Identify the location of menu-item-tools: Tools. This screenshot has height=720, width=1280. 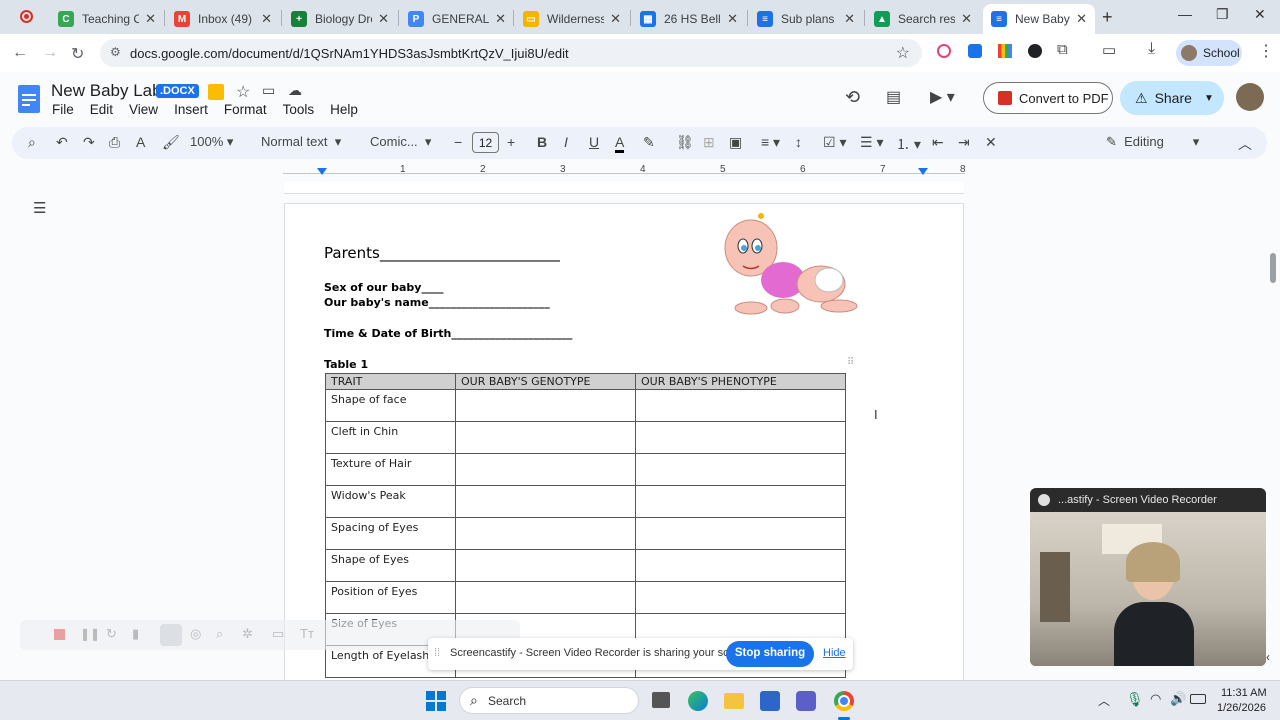
(299, 109).